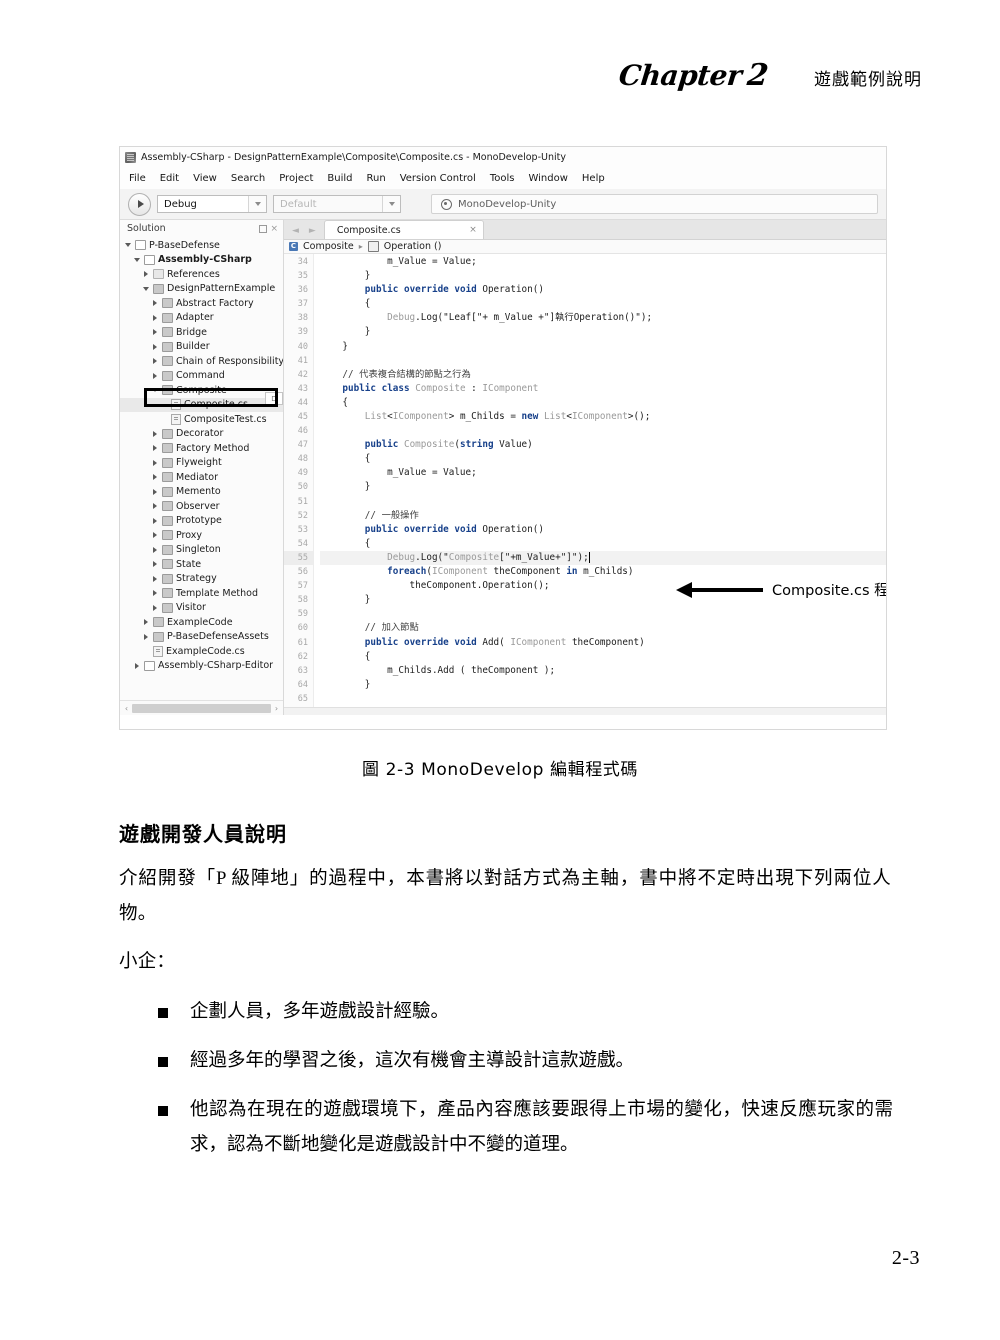 Image resolution: width=1000 pixels, height=1340 pixels. I want to click on breadcrumb-class: Composite, so click(328, 246).